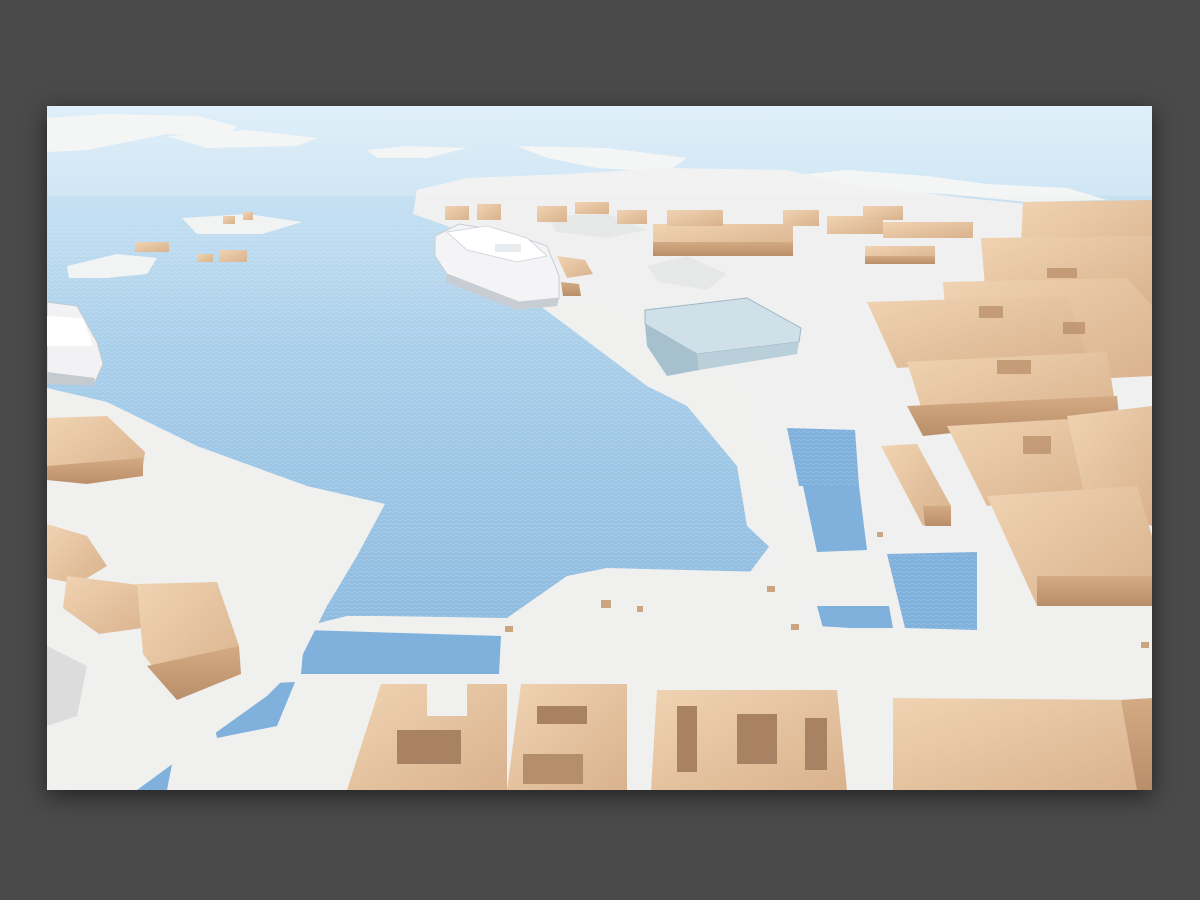  What do you see at coordinates (599, 151) in the screenshot?
I see `atmospheric-haze` at bounding box center [599, 151].